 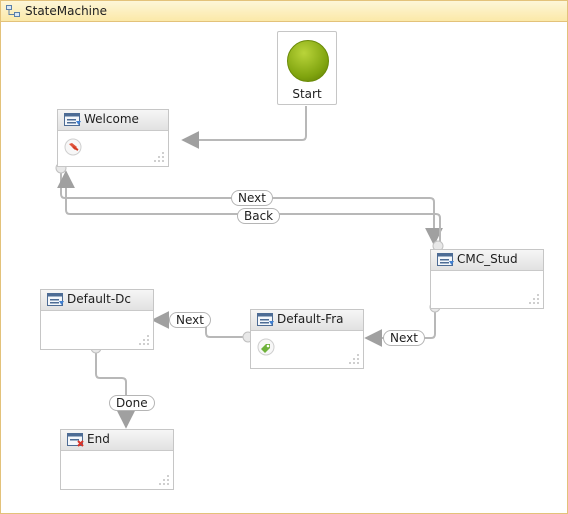 I want to click on state-label: CMC_Stud, so click(x=487, y=259).